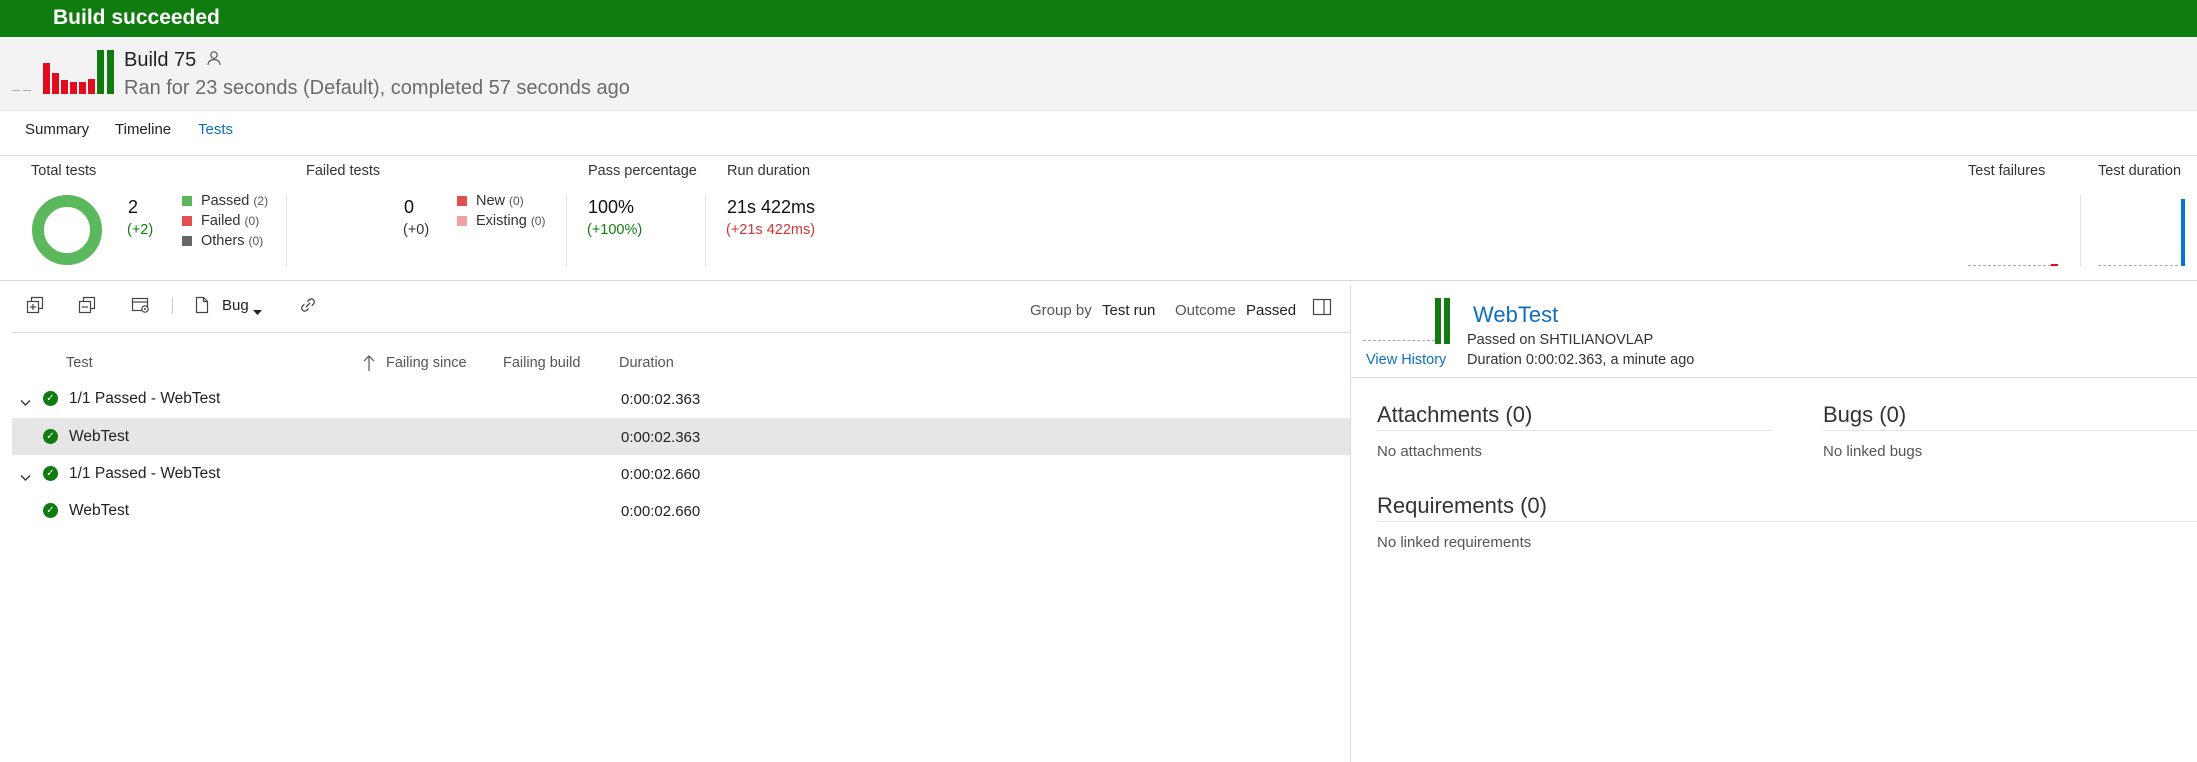 The width and height of the screenshot is (2197, 762). I want to click on legend-existing-count: (0), so click(538, 221).